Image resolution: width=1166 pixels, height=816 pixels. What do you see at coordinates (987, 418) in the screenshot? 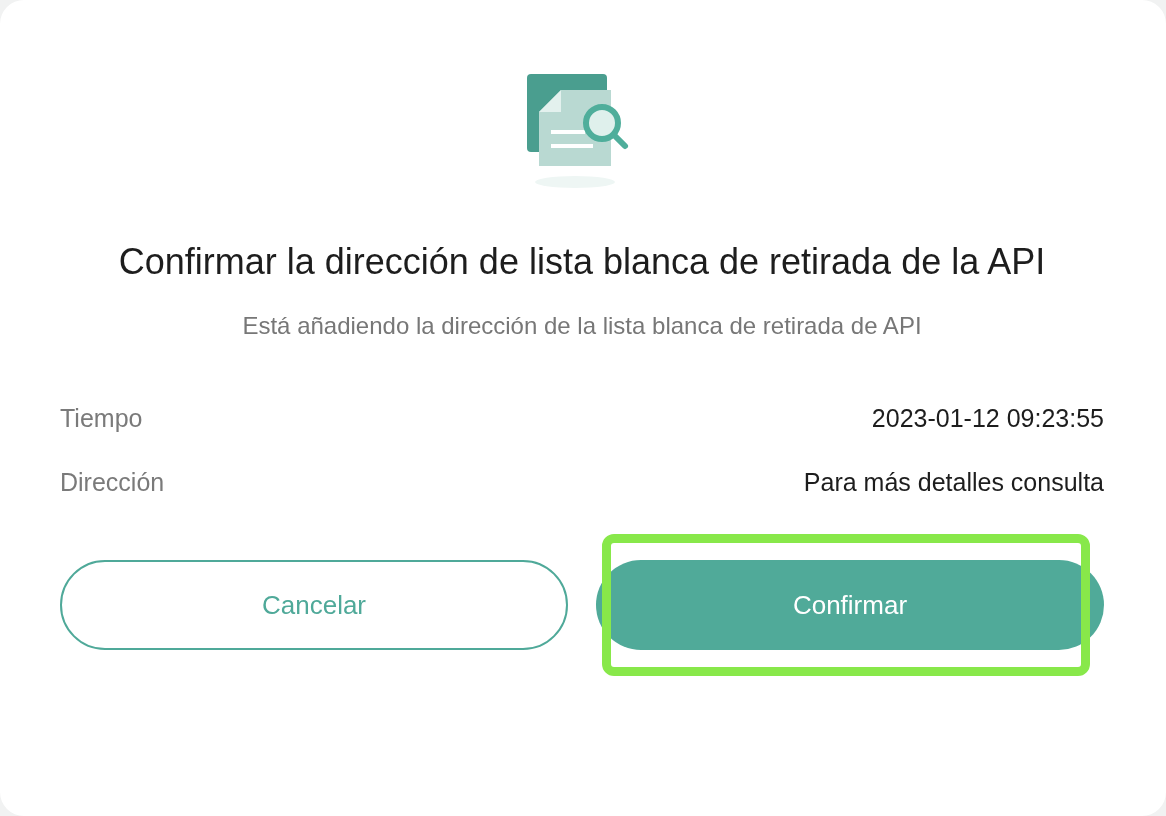
I see `detail-value: 2023-01-12 09:23:55` at bounding box center [987, 418].